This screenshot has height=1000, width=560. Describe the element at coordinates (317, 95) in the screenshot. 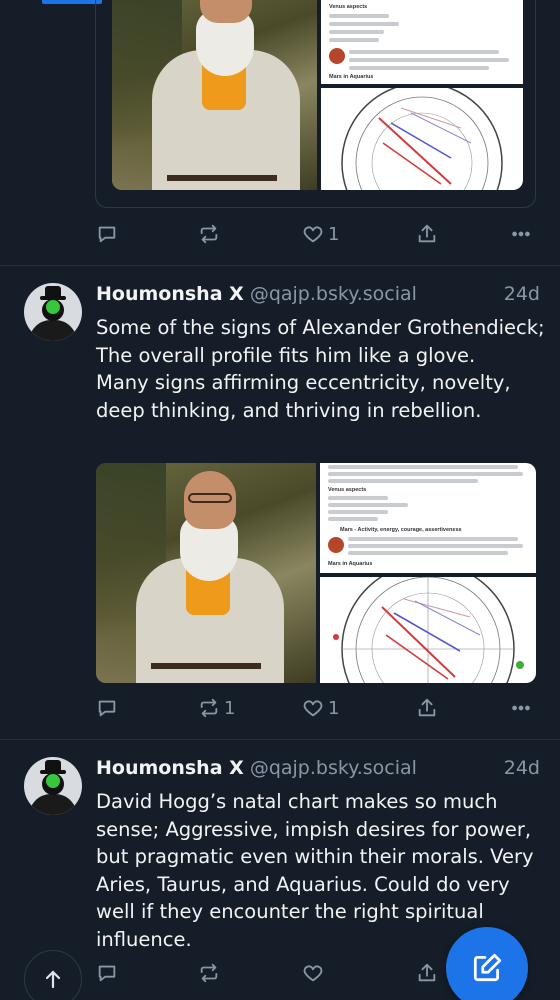

I see `post-image-grid: Venus aspects Mars in Aquarius` at that location.